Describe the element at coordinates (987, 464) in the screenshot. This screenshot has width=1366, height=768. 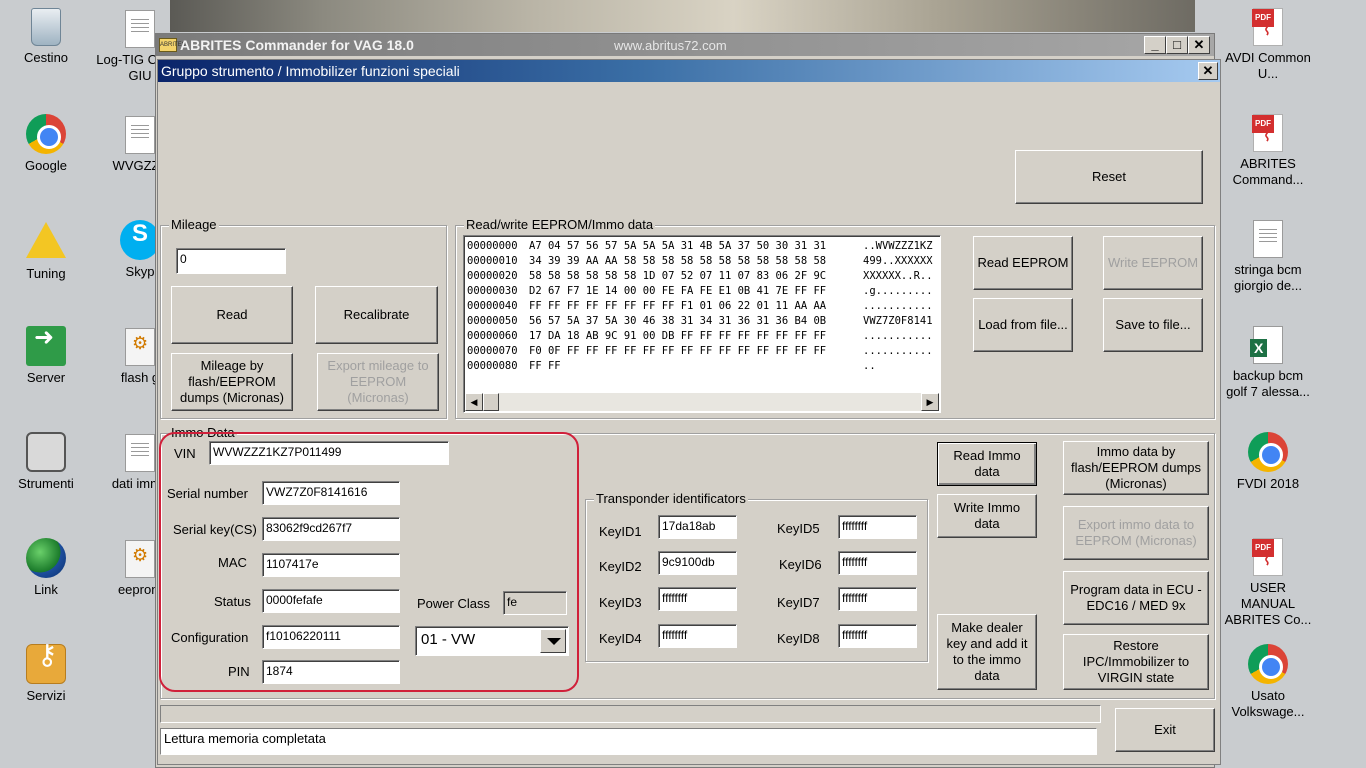
I see `read-immo-data-button: Read Immo data` at that location.